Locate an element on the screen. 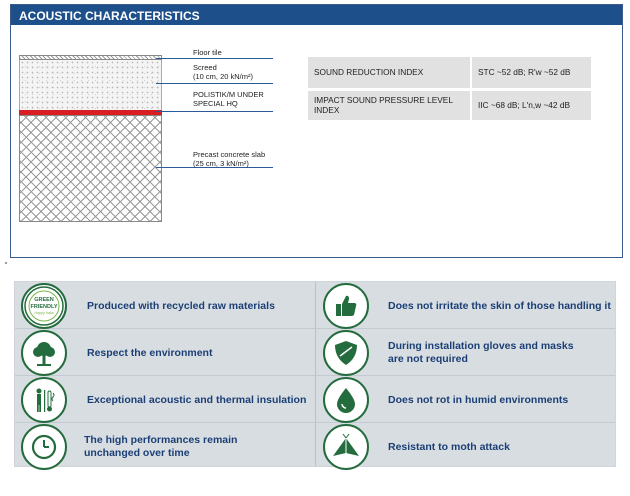 The width and height of the screenshot is (630, 496). floor-tile-label: Floor tile is located at coordinates (207, 52).